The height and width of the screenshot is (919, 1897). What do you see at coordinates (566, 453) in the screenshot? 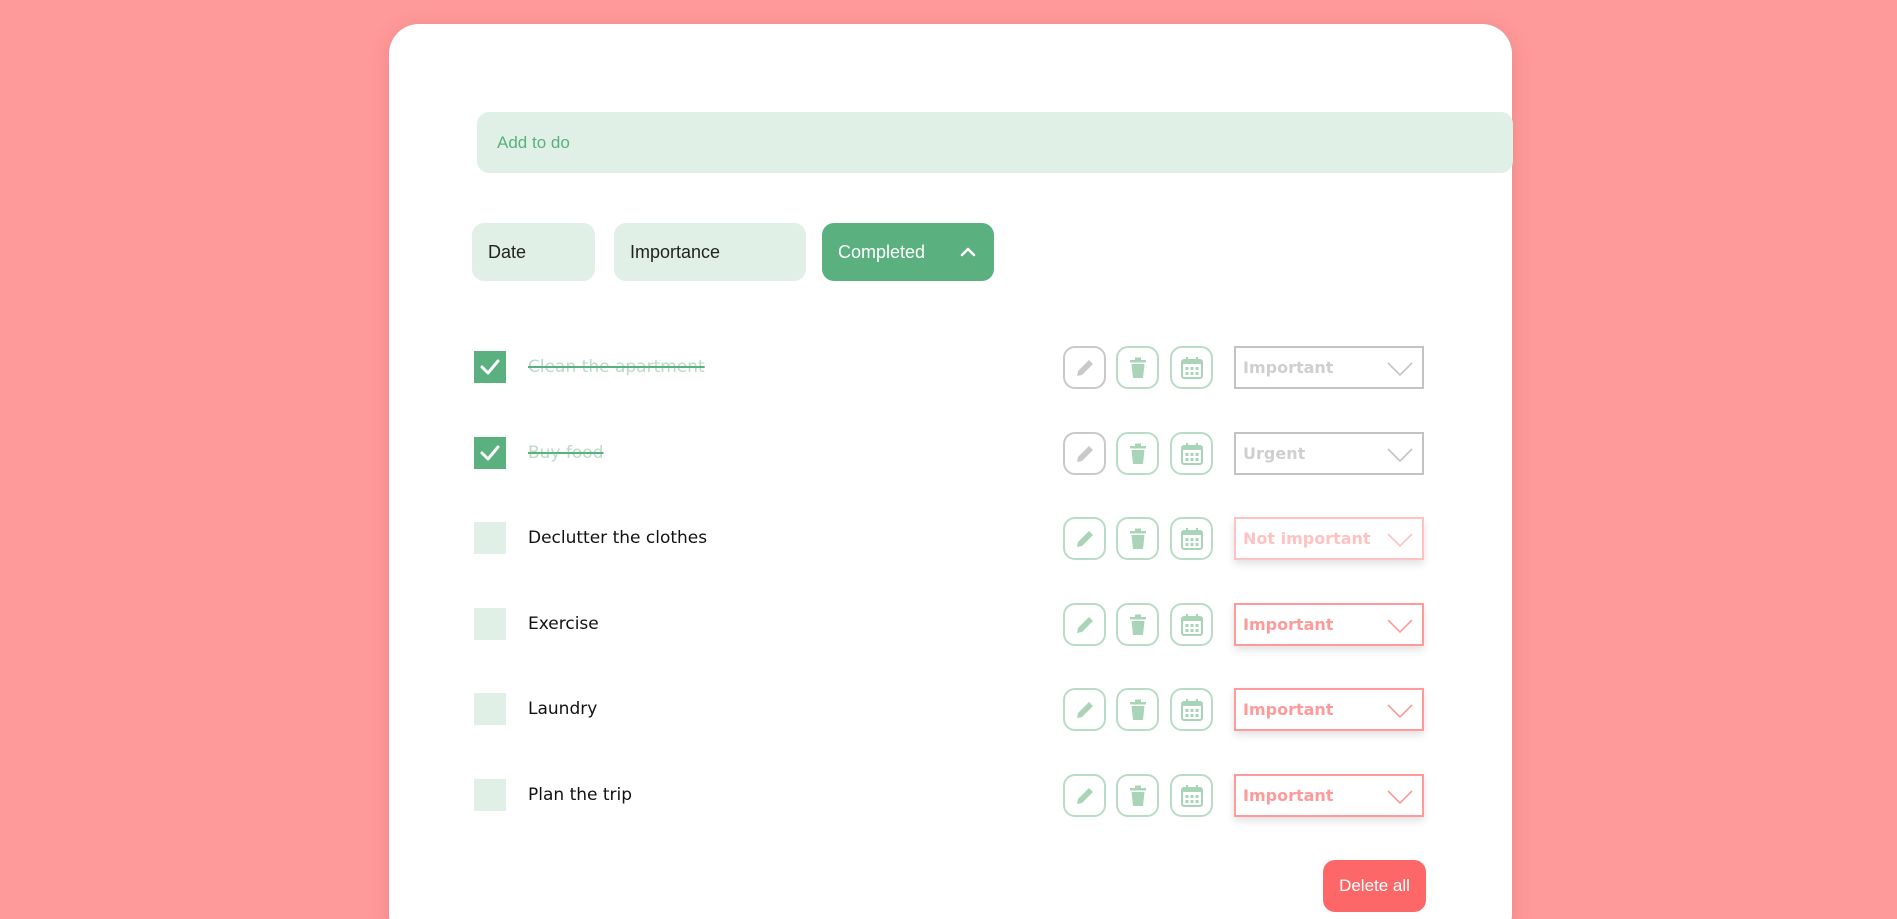
I see `todo-text: Buy food` at bounding box center [566, 453].